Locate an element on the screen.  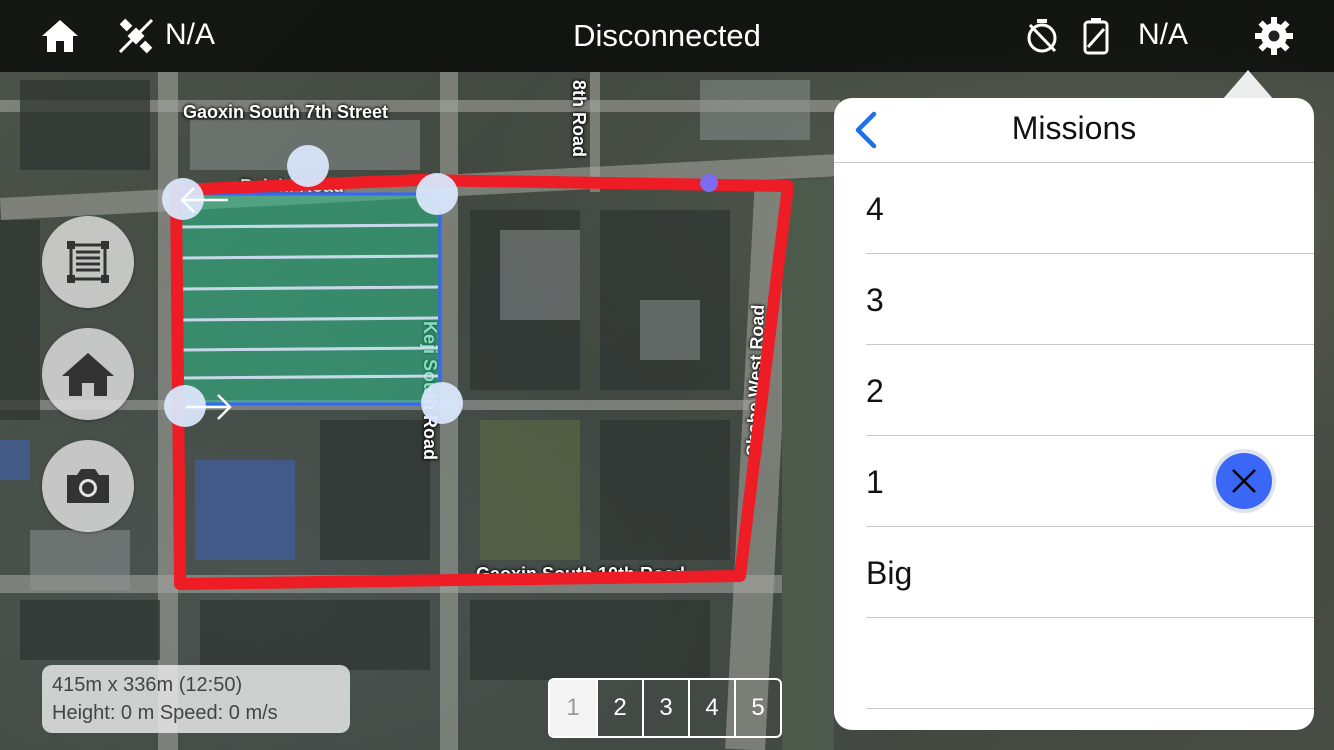
mission-item: 3 is located at coordinates (1090, 299).